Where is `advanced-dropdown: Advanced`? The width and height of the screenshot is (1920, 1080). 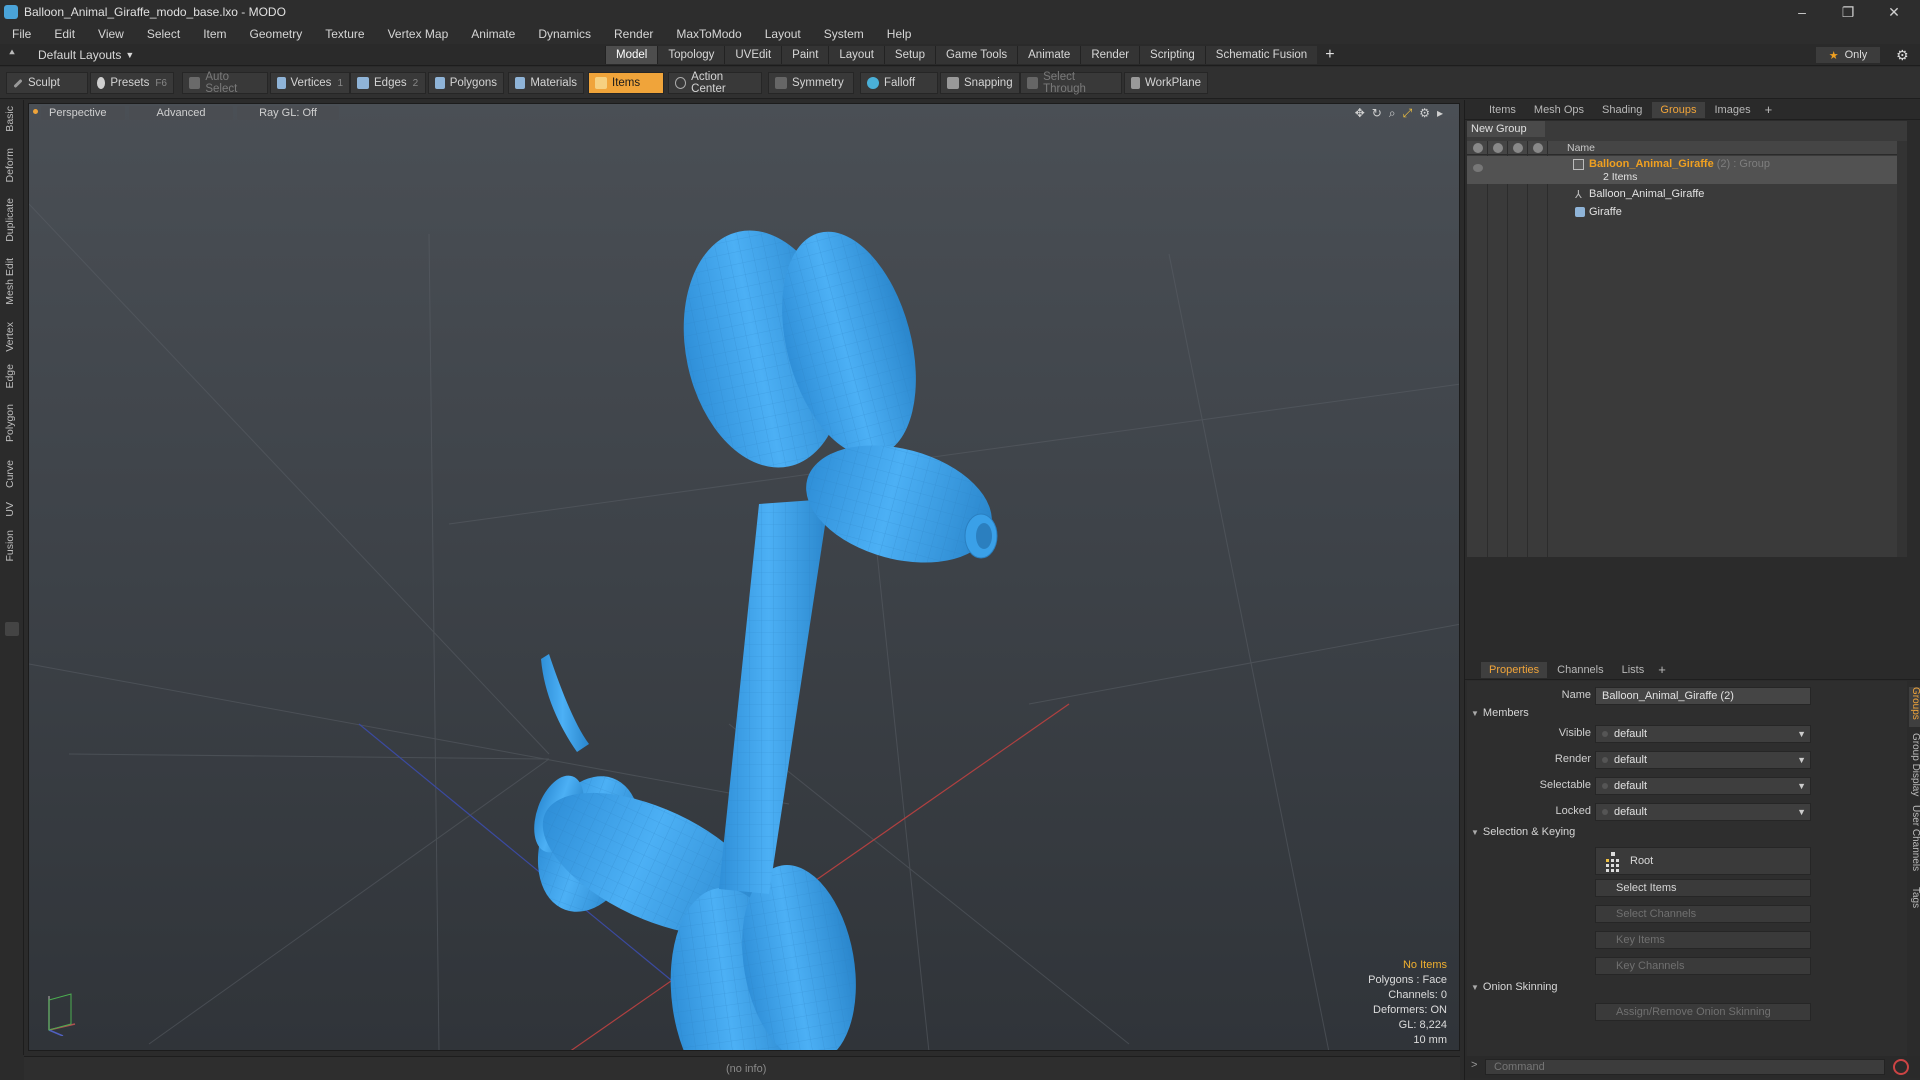
advanced-dropdown: Advanced is located at coordinates (181, 113).